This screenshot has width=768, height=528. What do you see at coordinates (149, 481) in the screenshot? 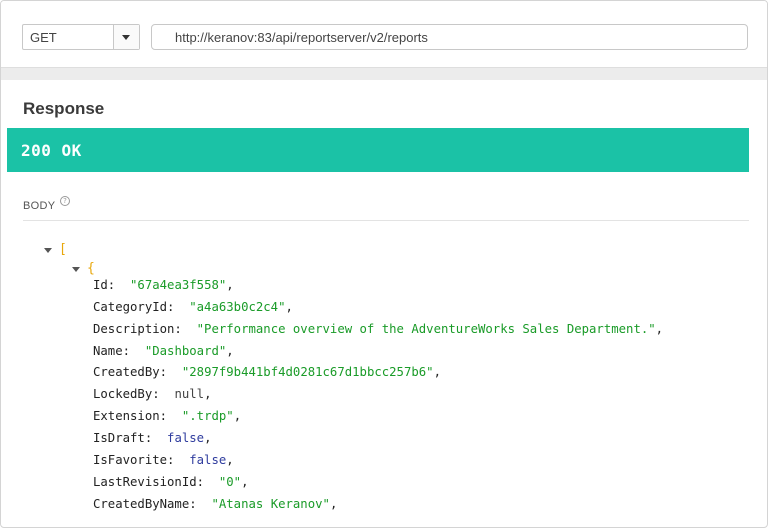
I see `json-key: LastRevisionId:` at bounding box center [149, 481].